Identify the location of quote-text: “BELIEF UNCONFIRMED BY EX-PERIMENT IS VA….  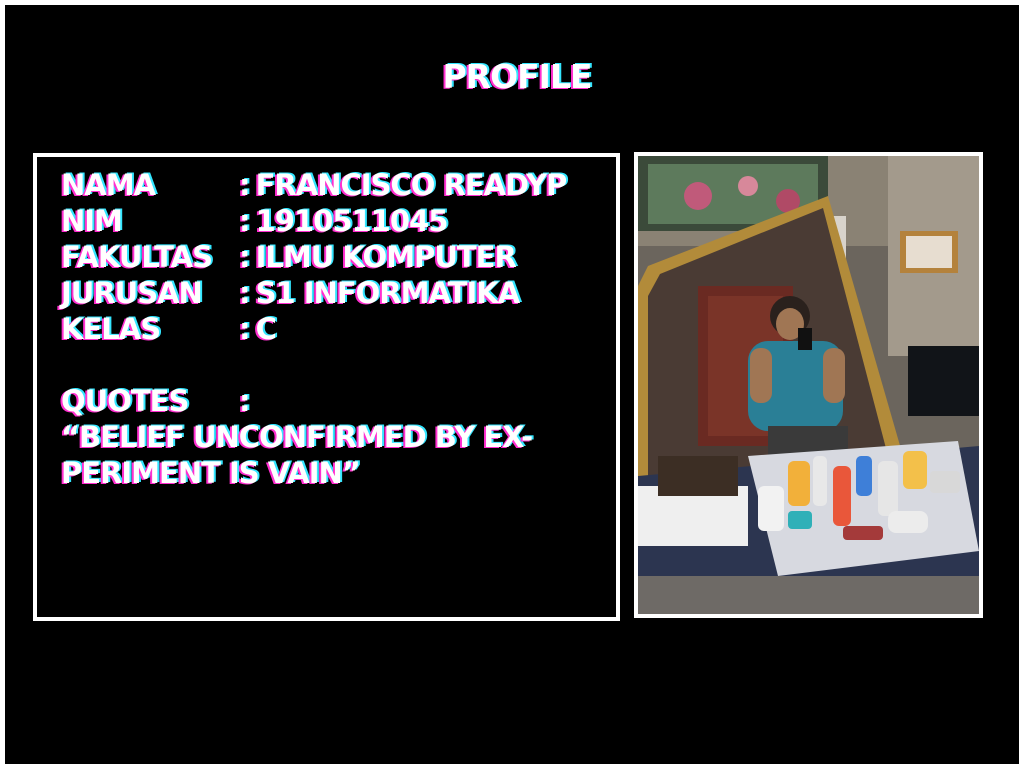
(297, 455).